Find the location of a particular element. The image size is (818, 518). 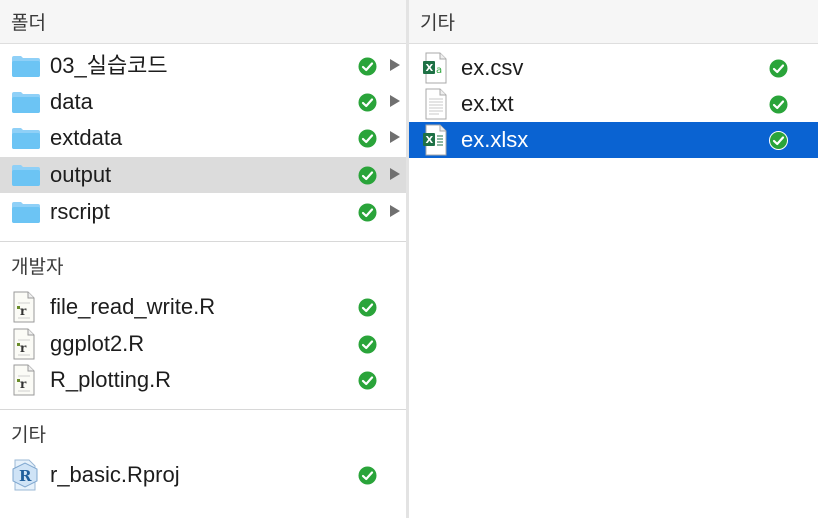

file-row-ggplot2: r ggplot2.R is located at coordinates (203, 344).